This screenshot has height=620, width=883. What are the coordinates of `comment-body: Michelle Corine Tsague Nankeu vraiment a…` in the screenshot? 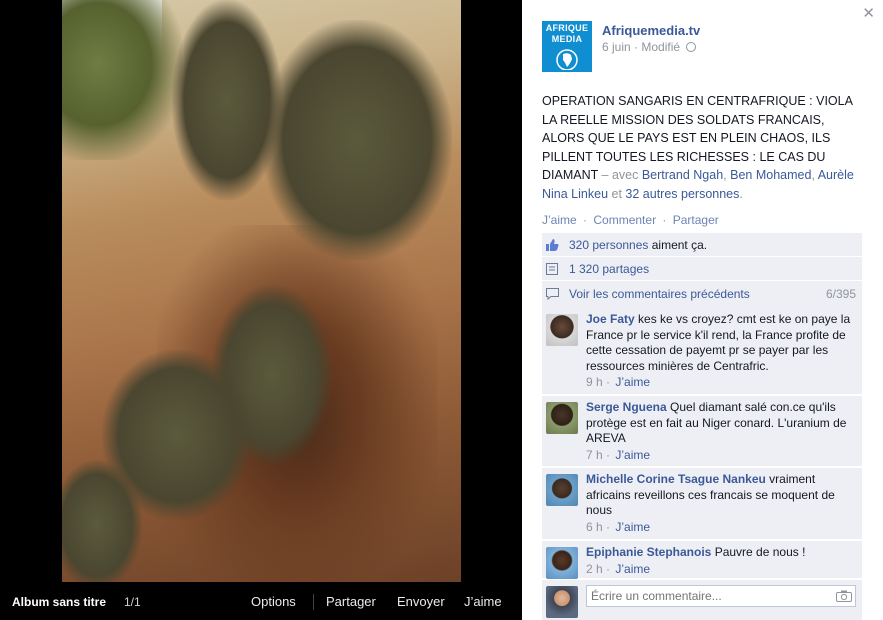 It's located at (721, 503).